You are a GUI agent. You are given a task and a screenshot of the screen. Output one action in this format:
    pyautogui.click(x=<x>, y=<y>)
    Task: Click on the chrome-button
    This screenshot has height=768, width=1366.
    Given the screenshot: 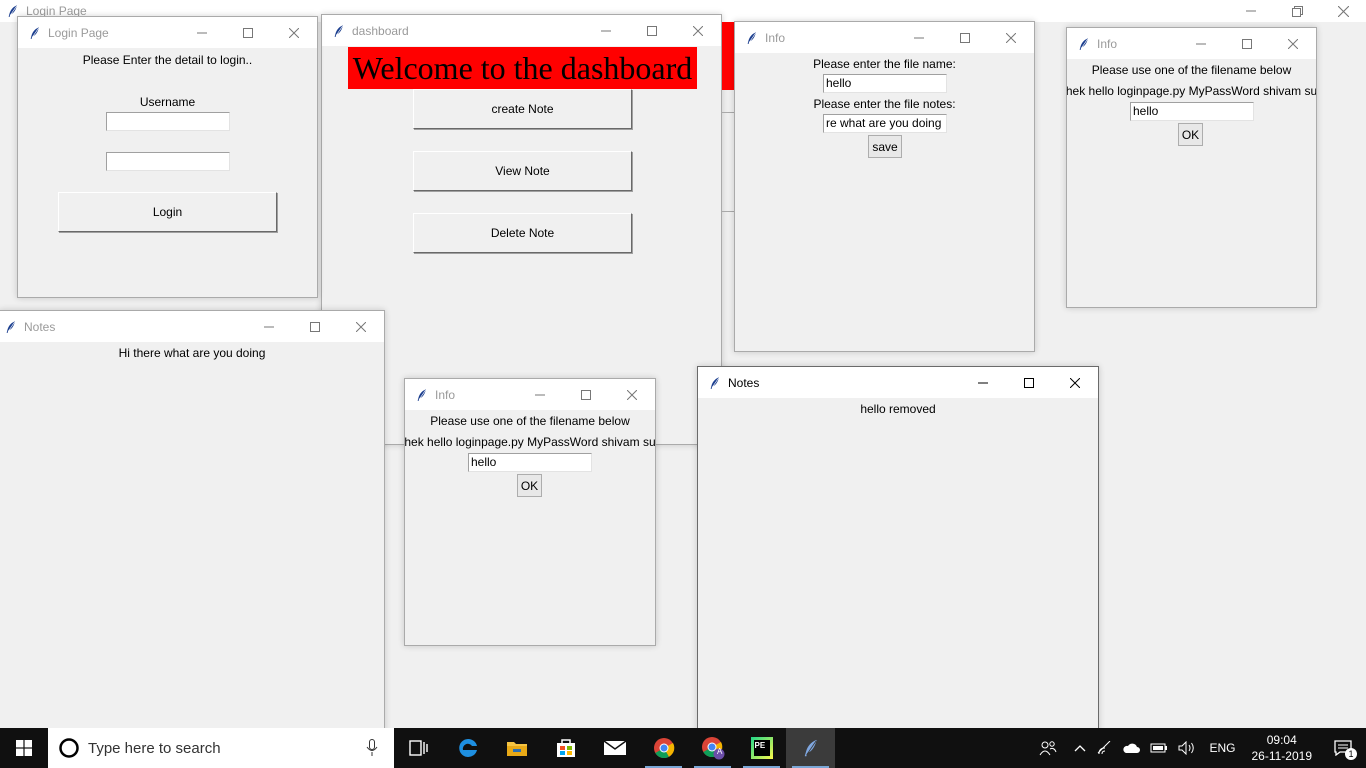 What is the action you would take?
    pyautogui.click(x=663, y=748)
    